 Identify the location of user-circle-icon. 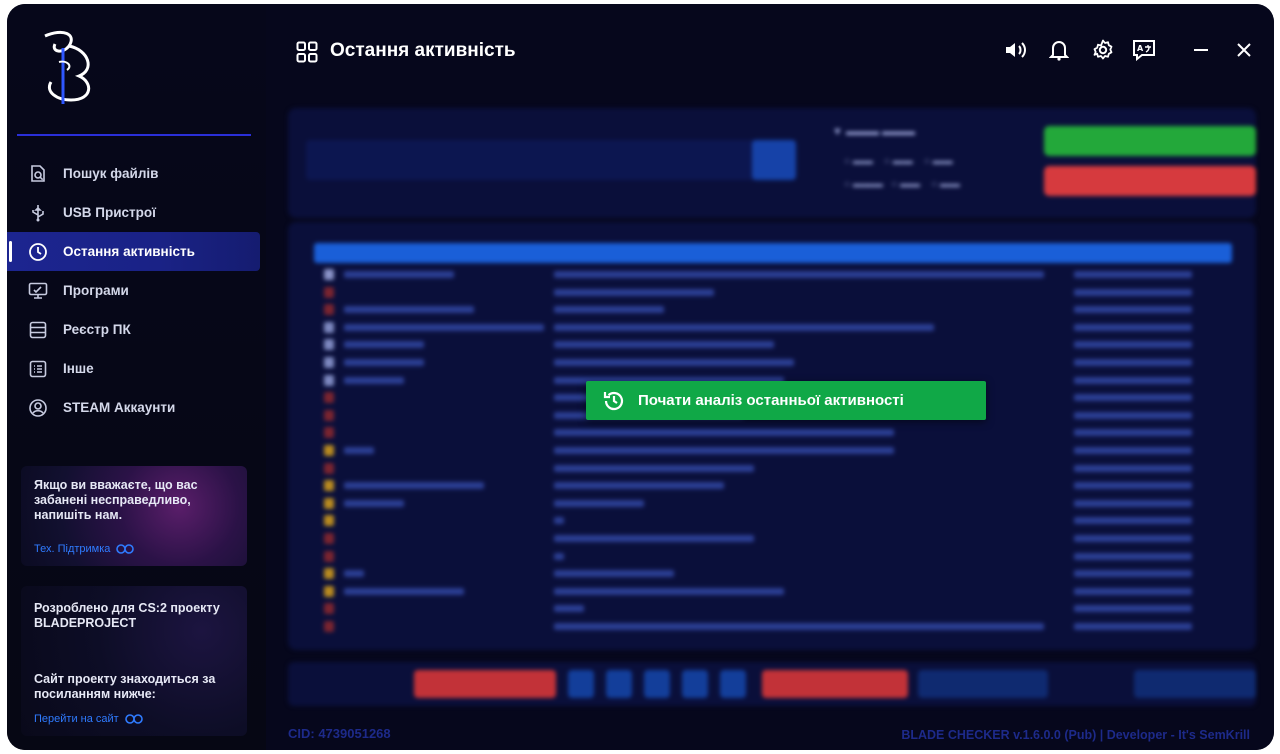
(38, 408).